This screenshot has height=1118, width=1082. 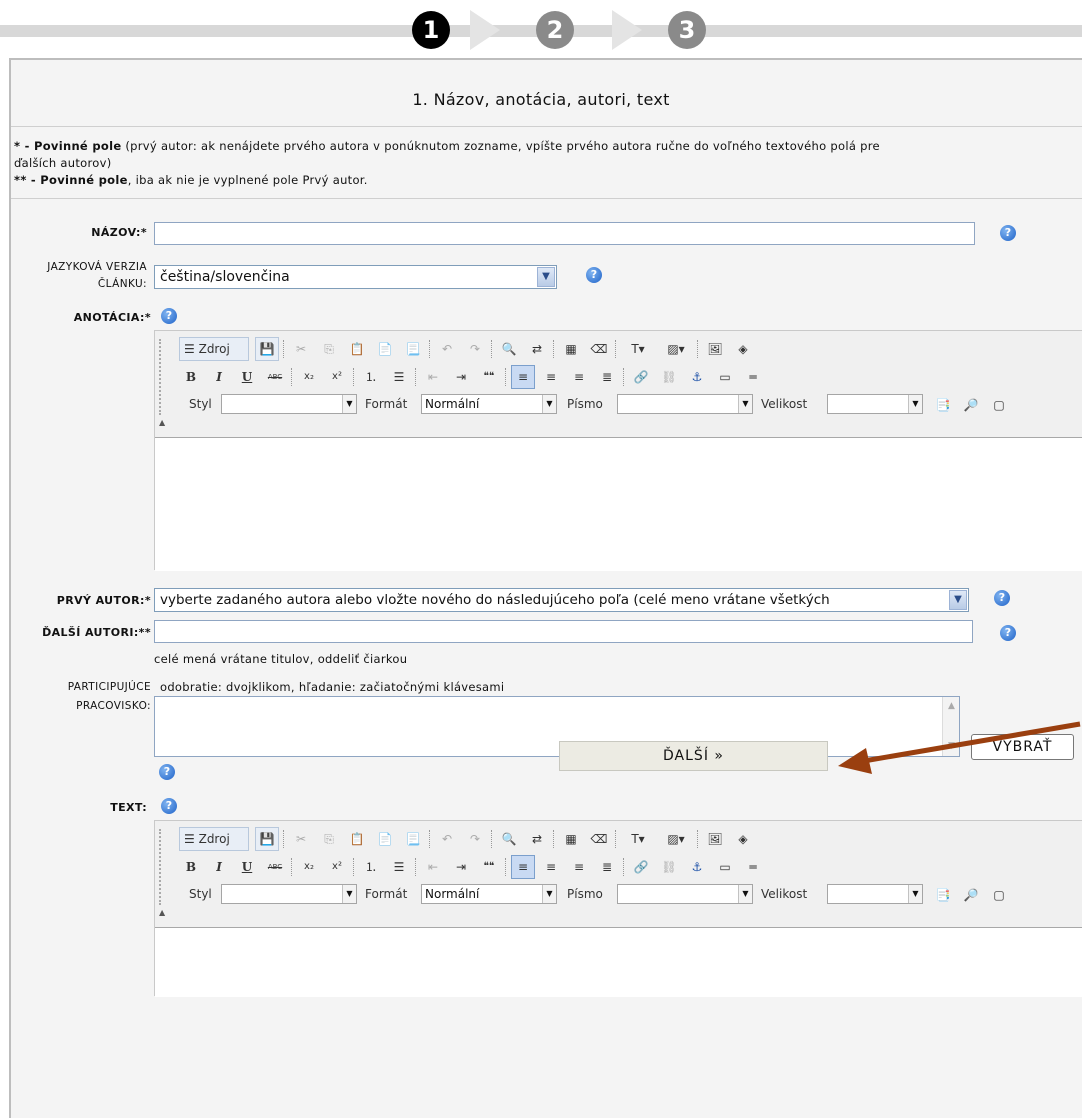 I want to click on select-all-icon: ▦, so click(x=571, y=839).